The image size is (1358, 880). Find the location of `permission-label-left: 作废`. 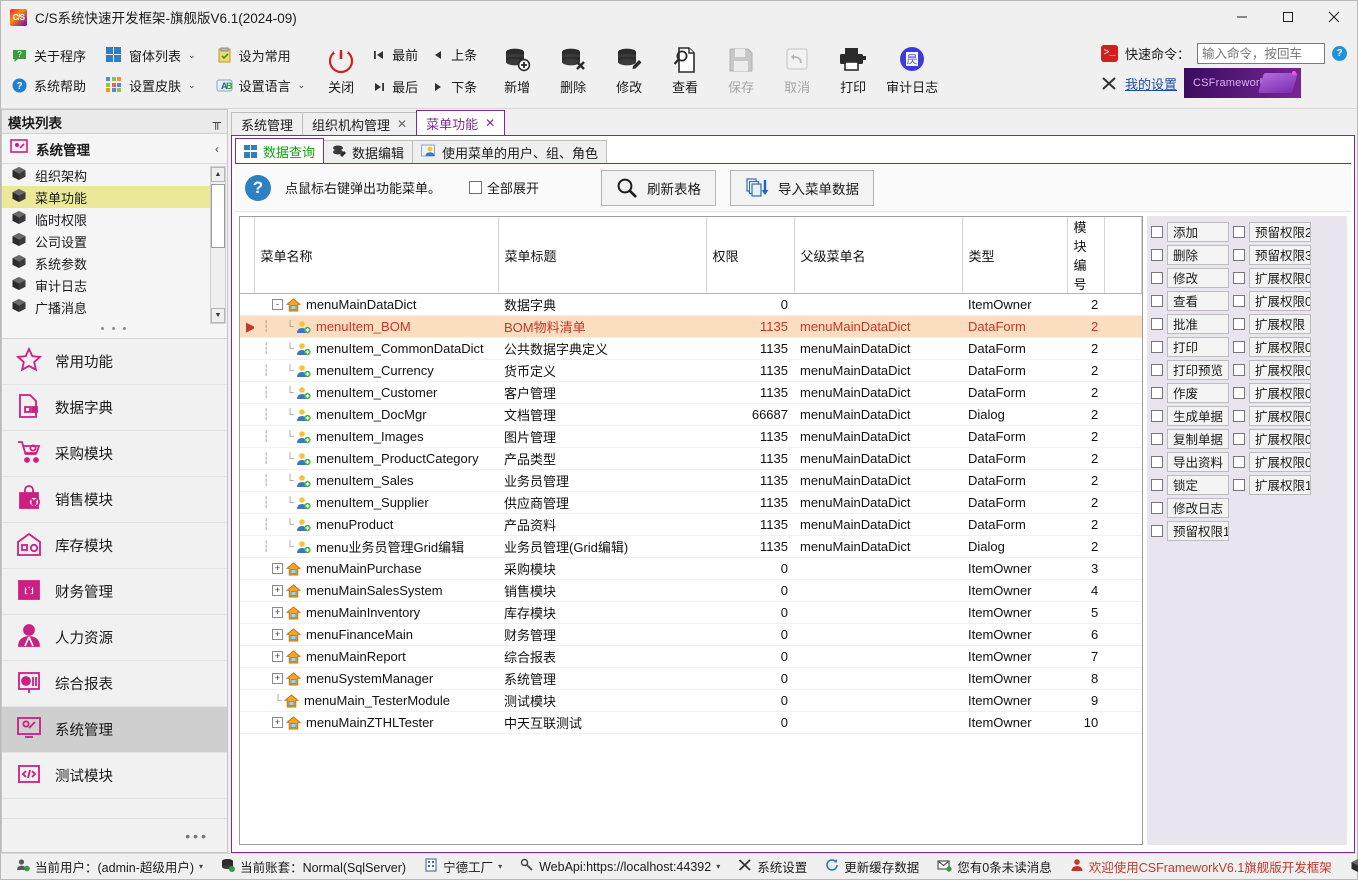

permission-label-left: 作废 is located at coordinates (1198, 392).